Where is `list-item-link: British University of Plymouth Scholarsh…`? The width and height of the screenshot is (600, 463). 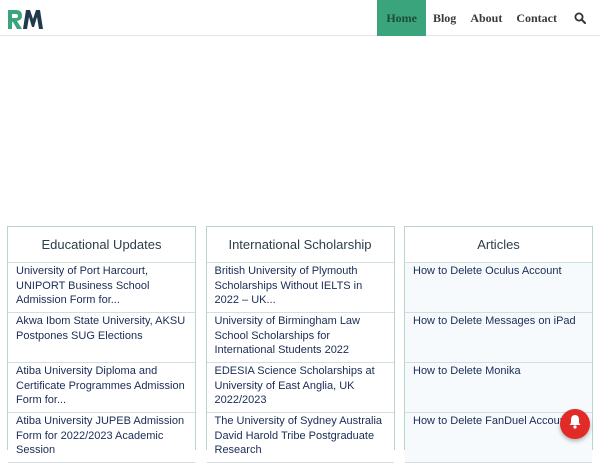 list-item-link: British University of Plymouth Scholarsh… is located at coordinates (300, 285).